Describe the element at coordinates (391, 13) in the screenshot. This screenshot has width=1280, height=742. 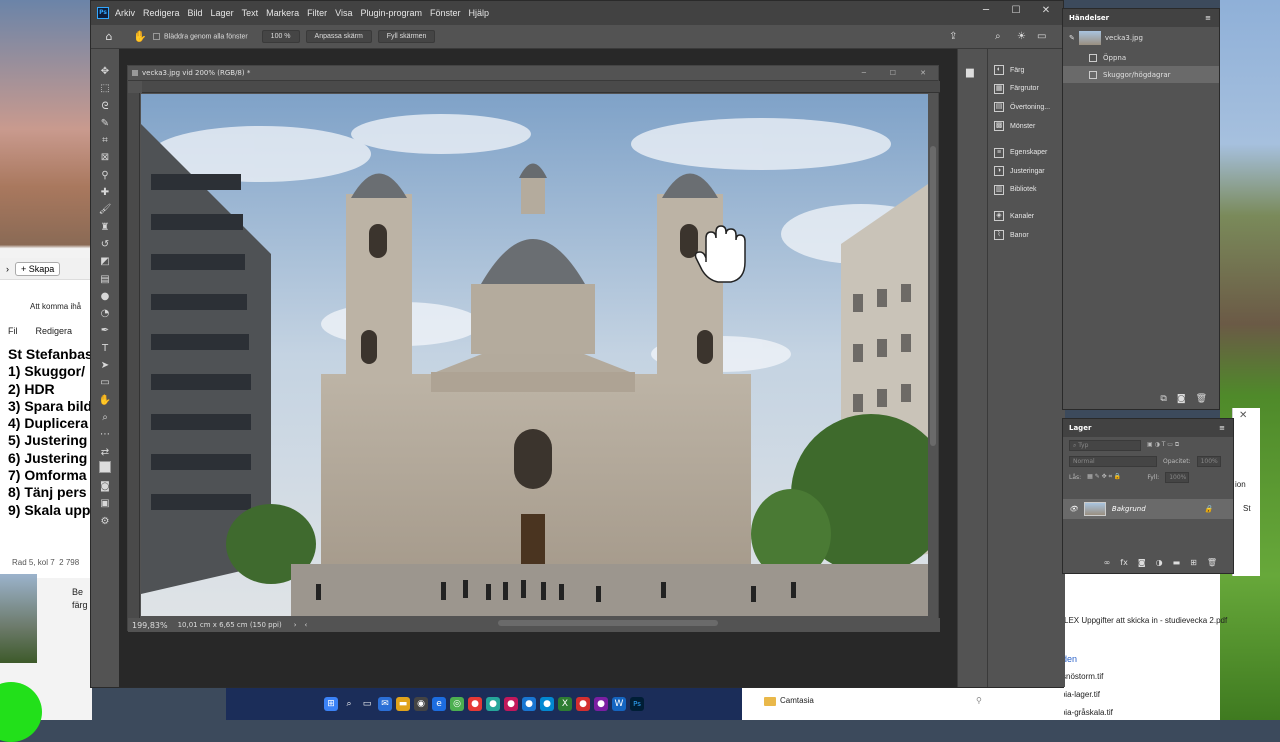
I see `menu-plugin: Plugin-program` at that location.